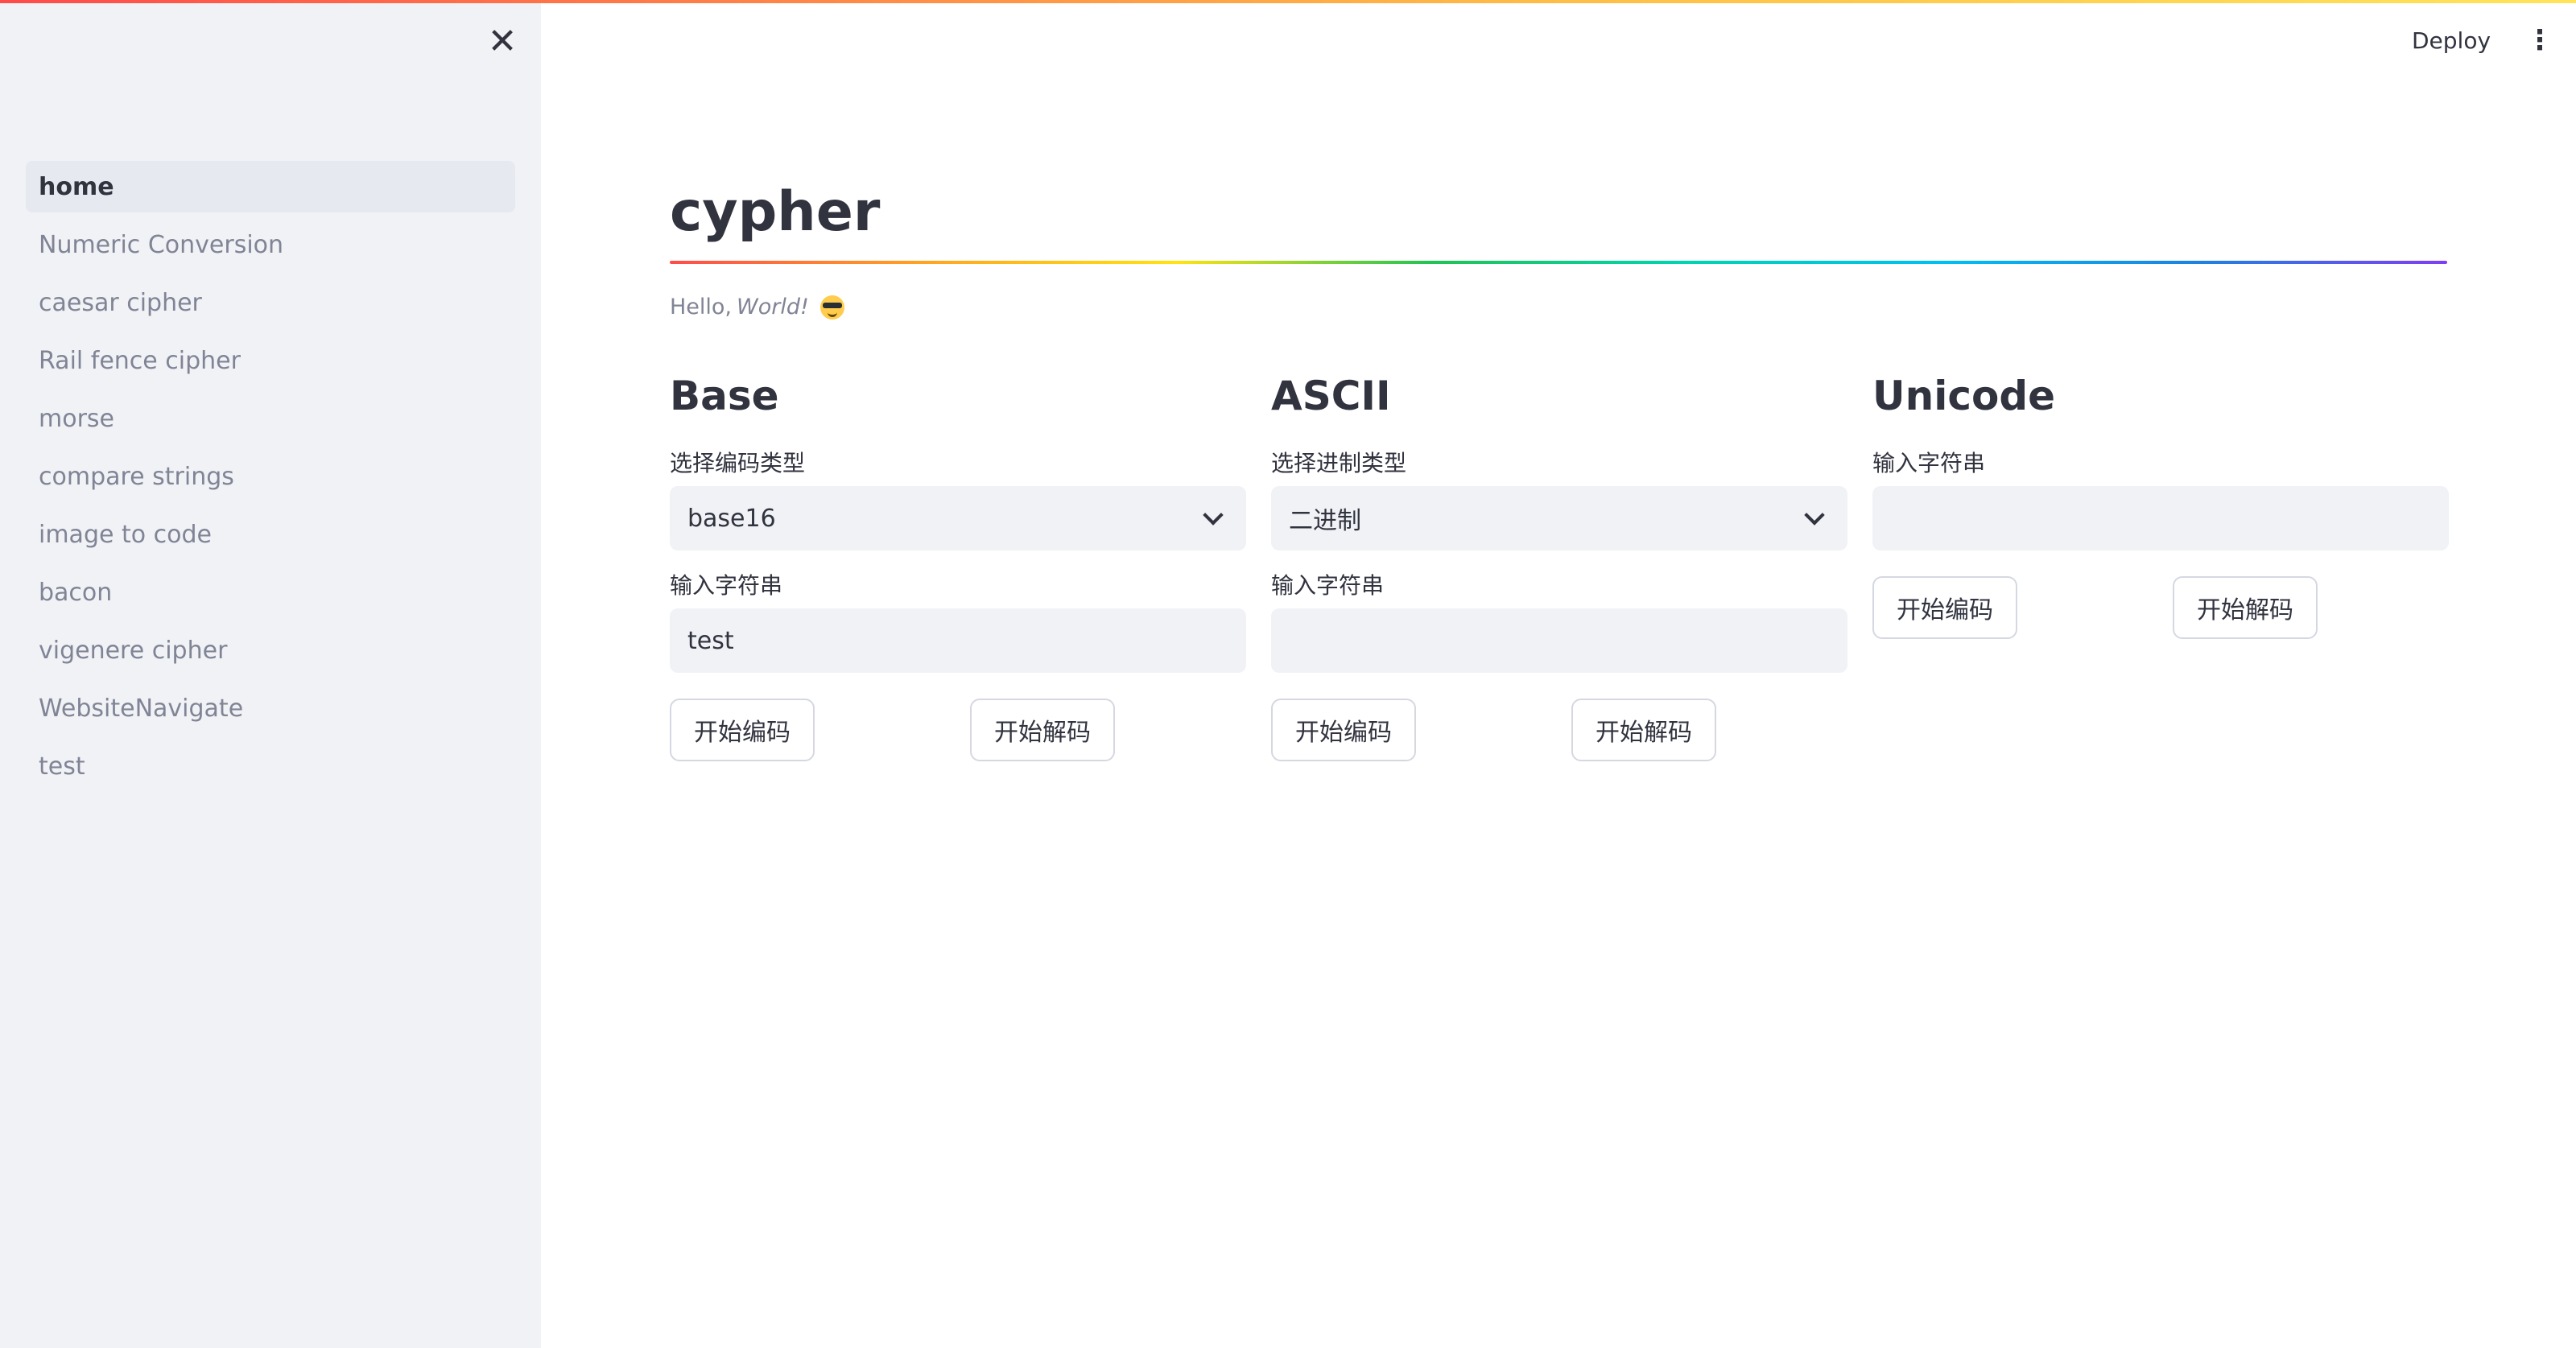 This screenshot has height=1348, width=2576. I want to click on title-divider, so click(1558, 262).